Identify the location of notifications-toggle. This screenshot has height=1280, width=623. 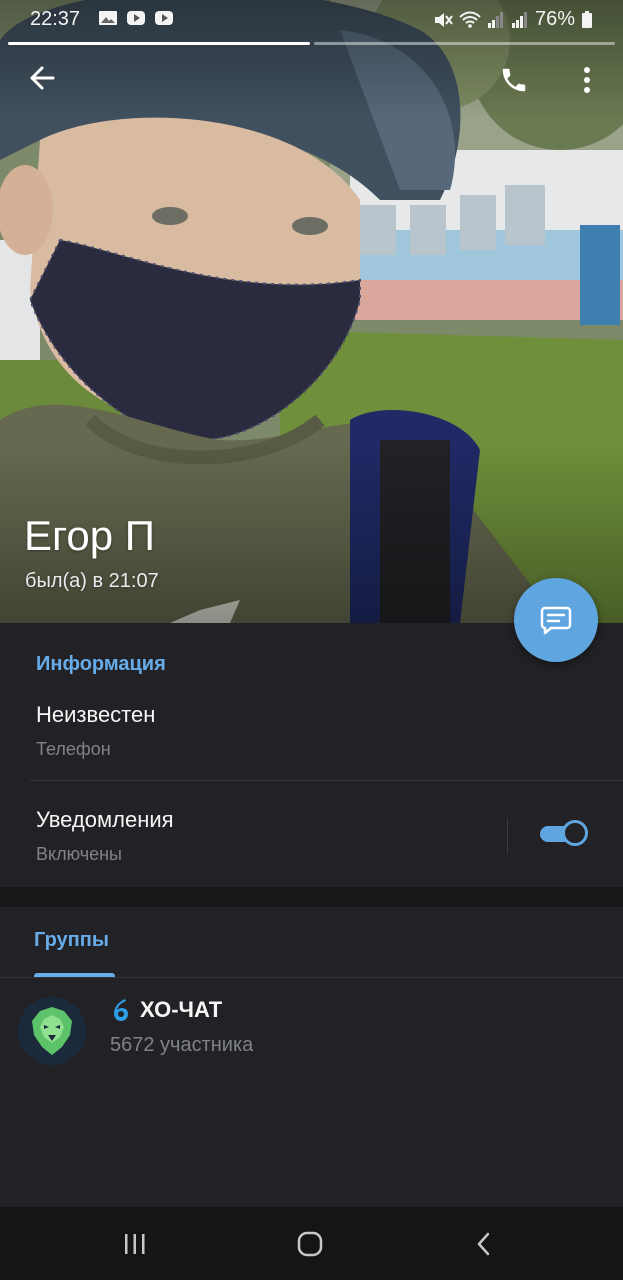
(565, 834).